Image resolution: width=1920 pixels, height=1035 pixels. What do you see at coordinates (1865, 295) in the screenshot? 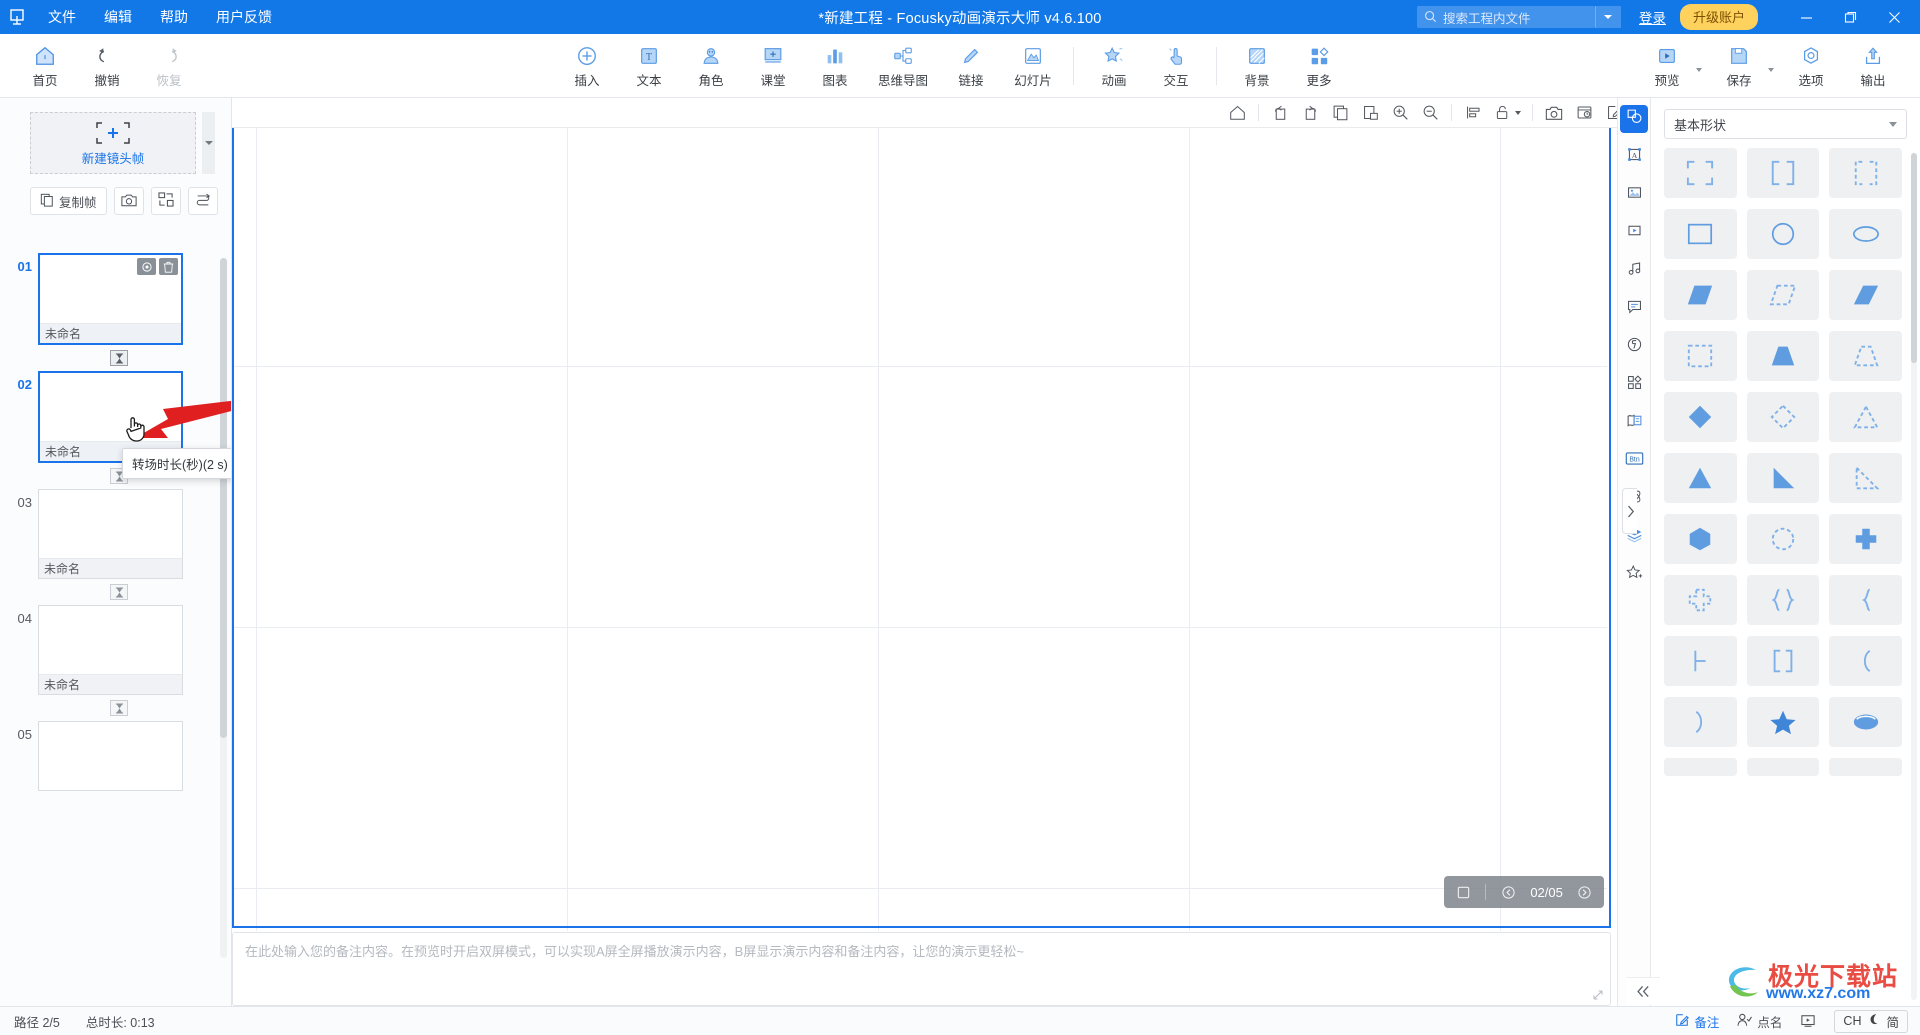
I see `shape-parallelogram-solid` at bounding box center [1865, 295].